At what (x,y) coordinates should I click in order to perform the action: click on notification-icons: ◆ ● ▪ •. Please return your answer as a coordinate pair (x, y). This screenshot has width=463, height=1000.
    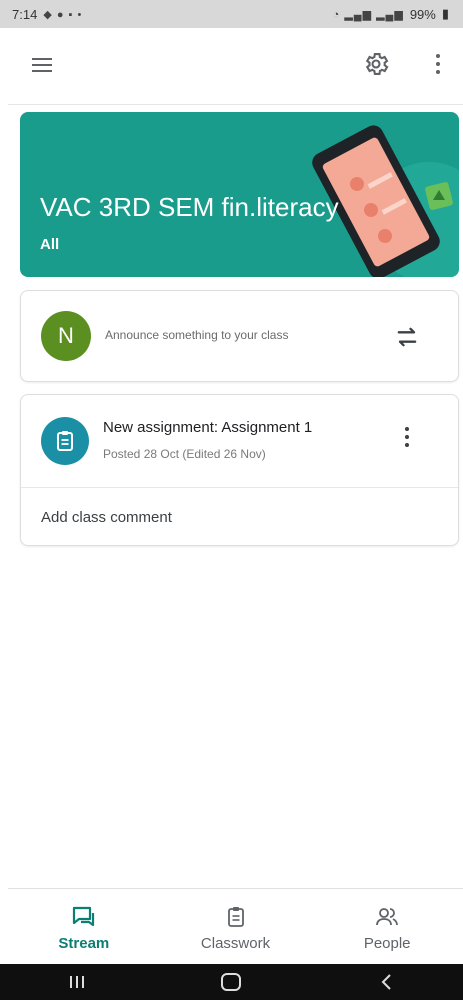
    Looking at the image, I should click on (63, 14).